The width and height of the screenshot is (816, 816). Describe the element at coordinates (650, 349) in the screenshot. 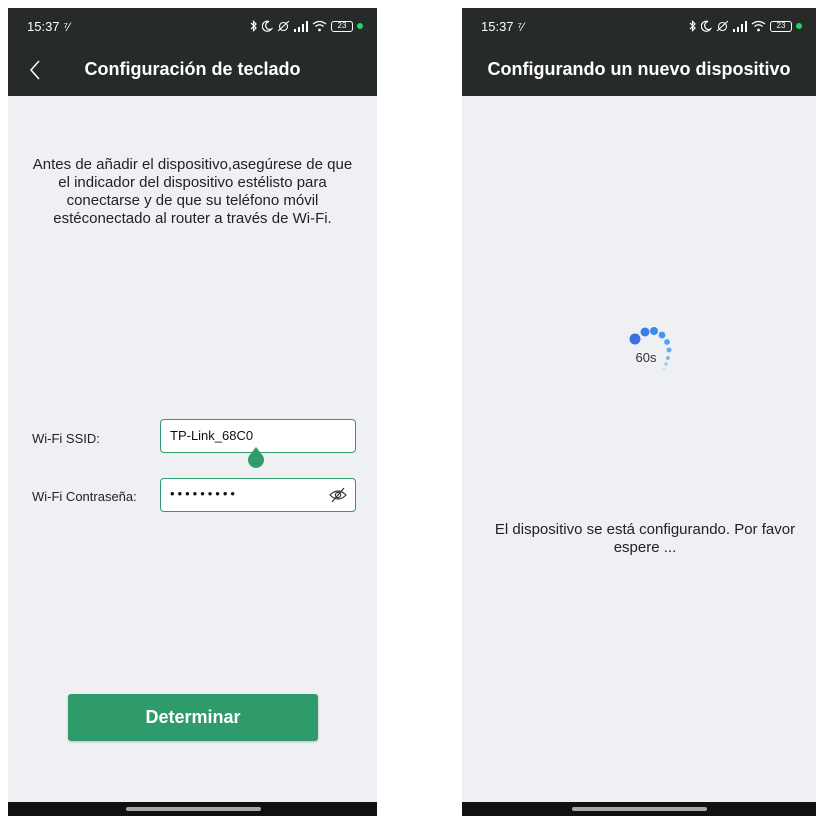

I see `loading-spinner-icon` at that location.